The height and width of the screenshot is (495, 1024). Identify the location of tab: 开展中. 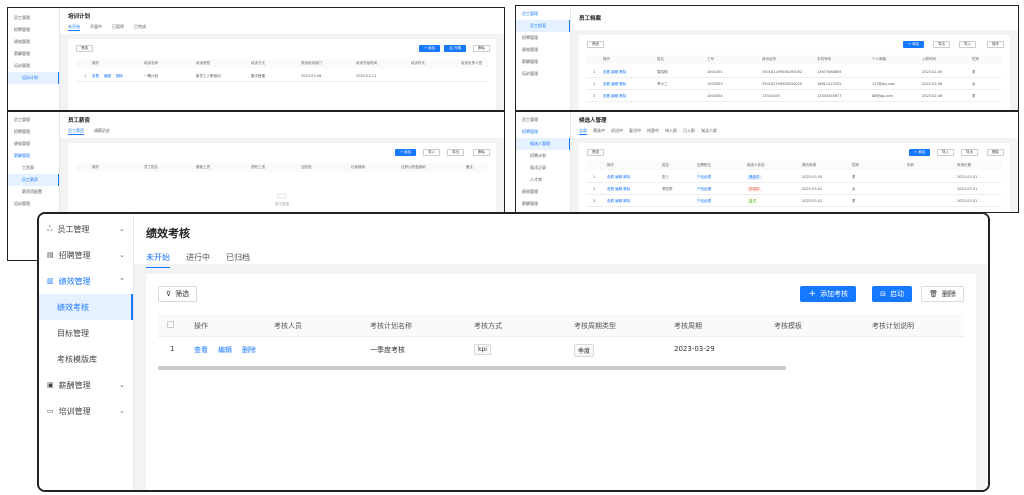
(96, 27).